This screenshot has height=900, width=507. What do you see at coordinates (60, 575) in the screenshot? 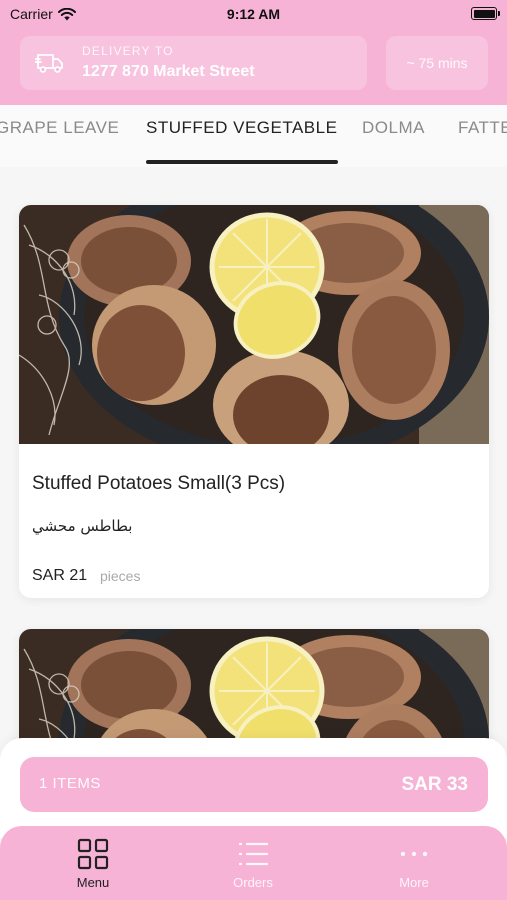
I see `item-price: SAR 21` at bounding box center [60, 575].